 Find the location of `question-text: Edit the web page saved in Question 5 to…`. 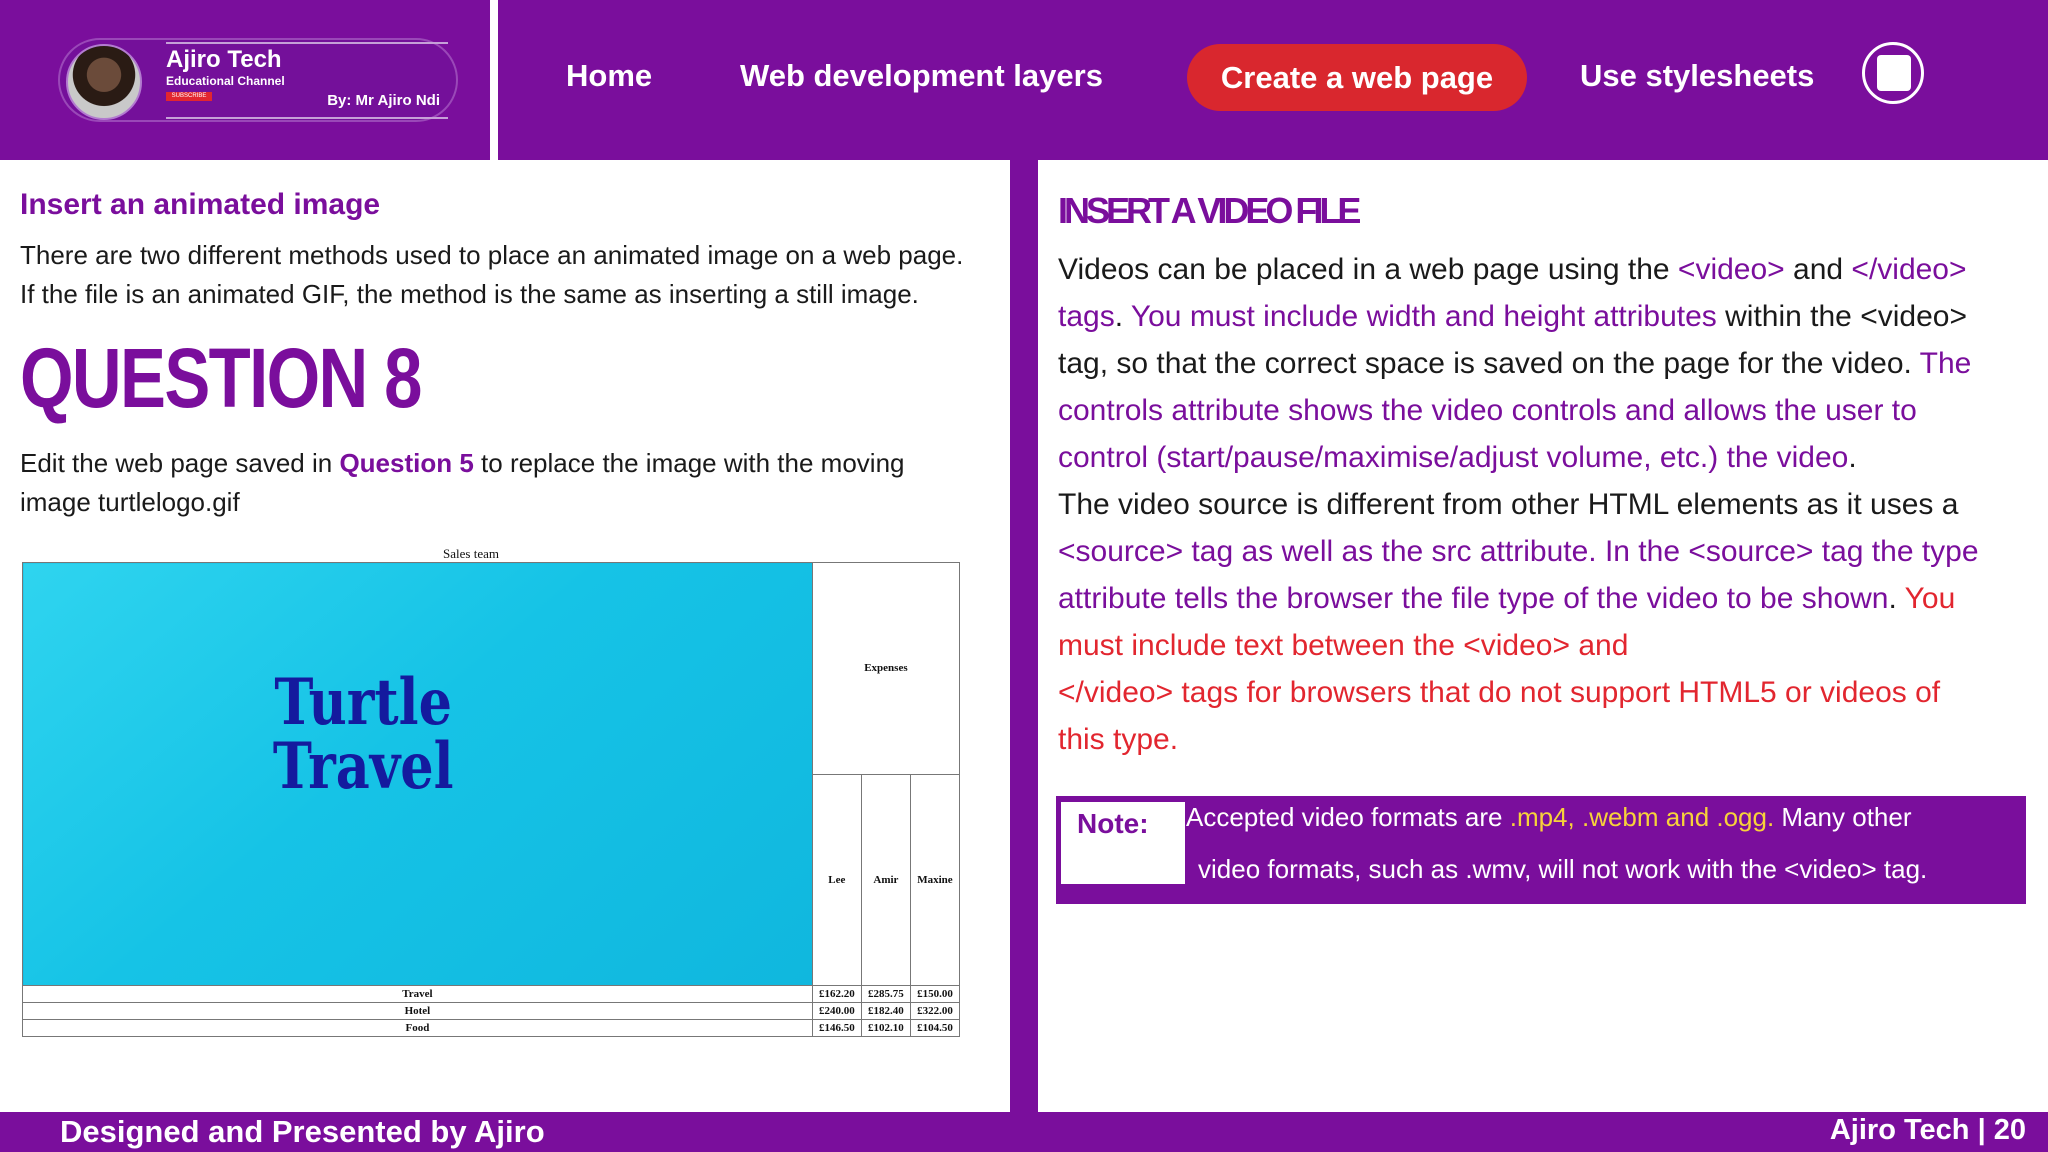

question-text: Edit the web page saved in Question 5 to… is located at coordinates (510, 483).